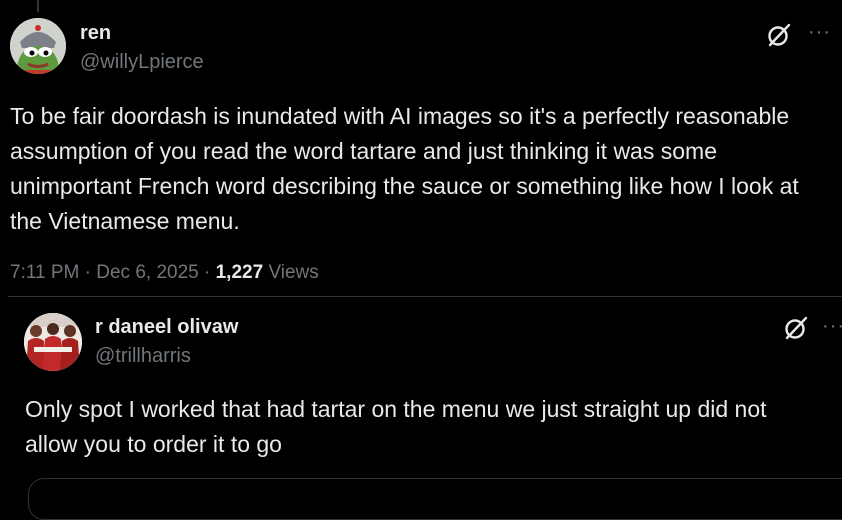 The height and width of the screenshot is (520, 842). I want to click on post-time: 7:11 PM, so click(44, 272).